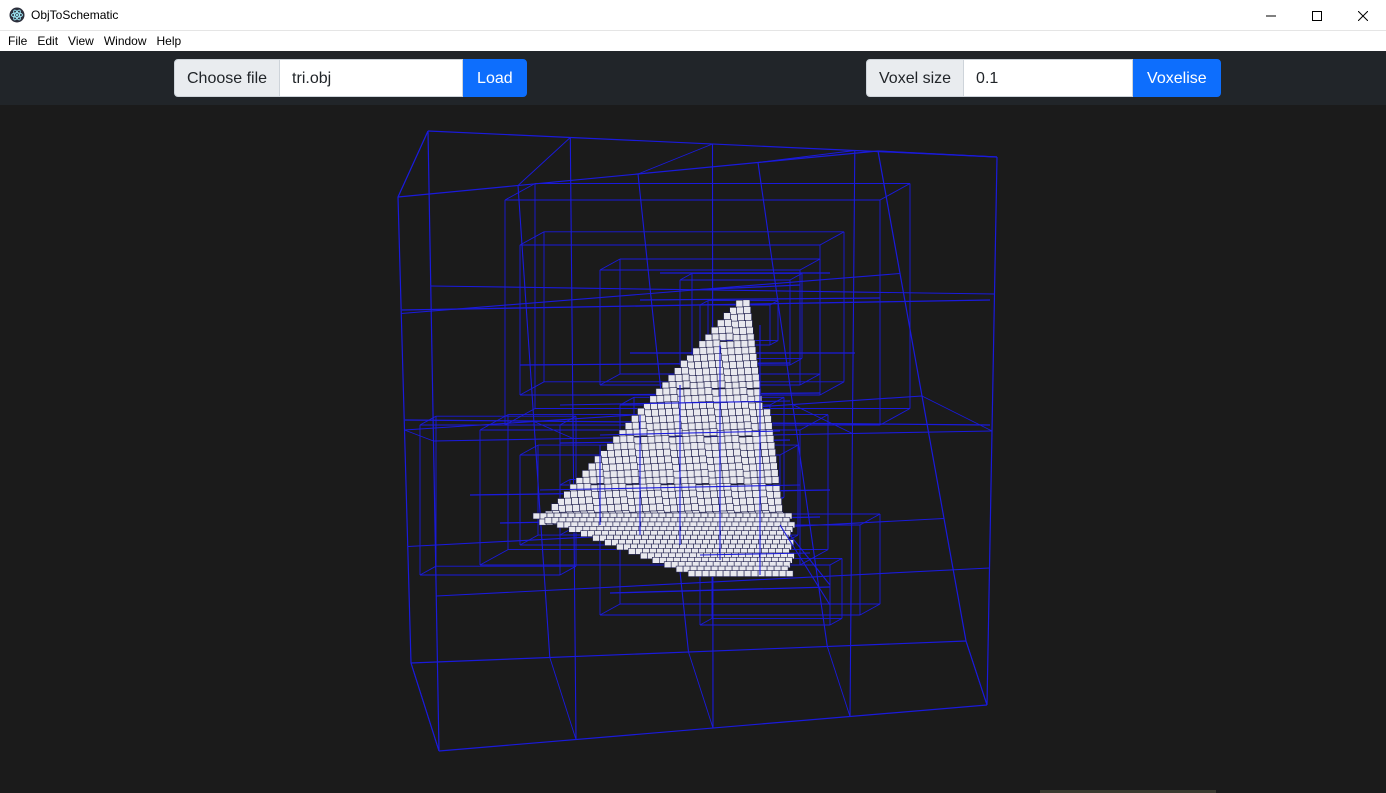 This screenshot has width=1386, height=793. Describe the element at coordinates (125, 41) in the screenshot. I see `menu-window: Window` at that location.